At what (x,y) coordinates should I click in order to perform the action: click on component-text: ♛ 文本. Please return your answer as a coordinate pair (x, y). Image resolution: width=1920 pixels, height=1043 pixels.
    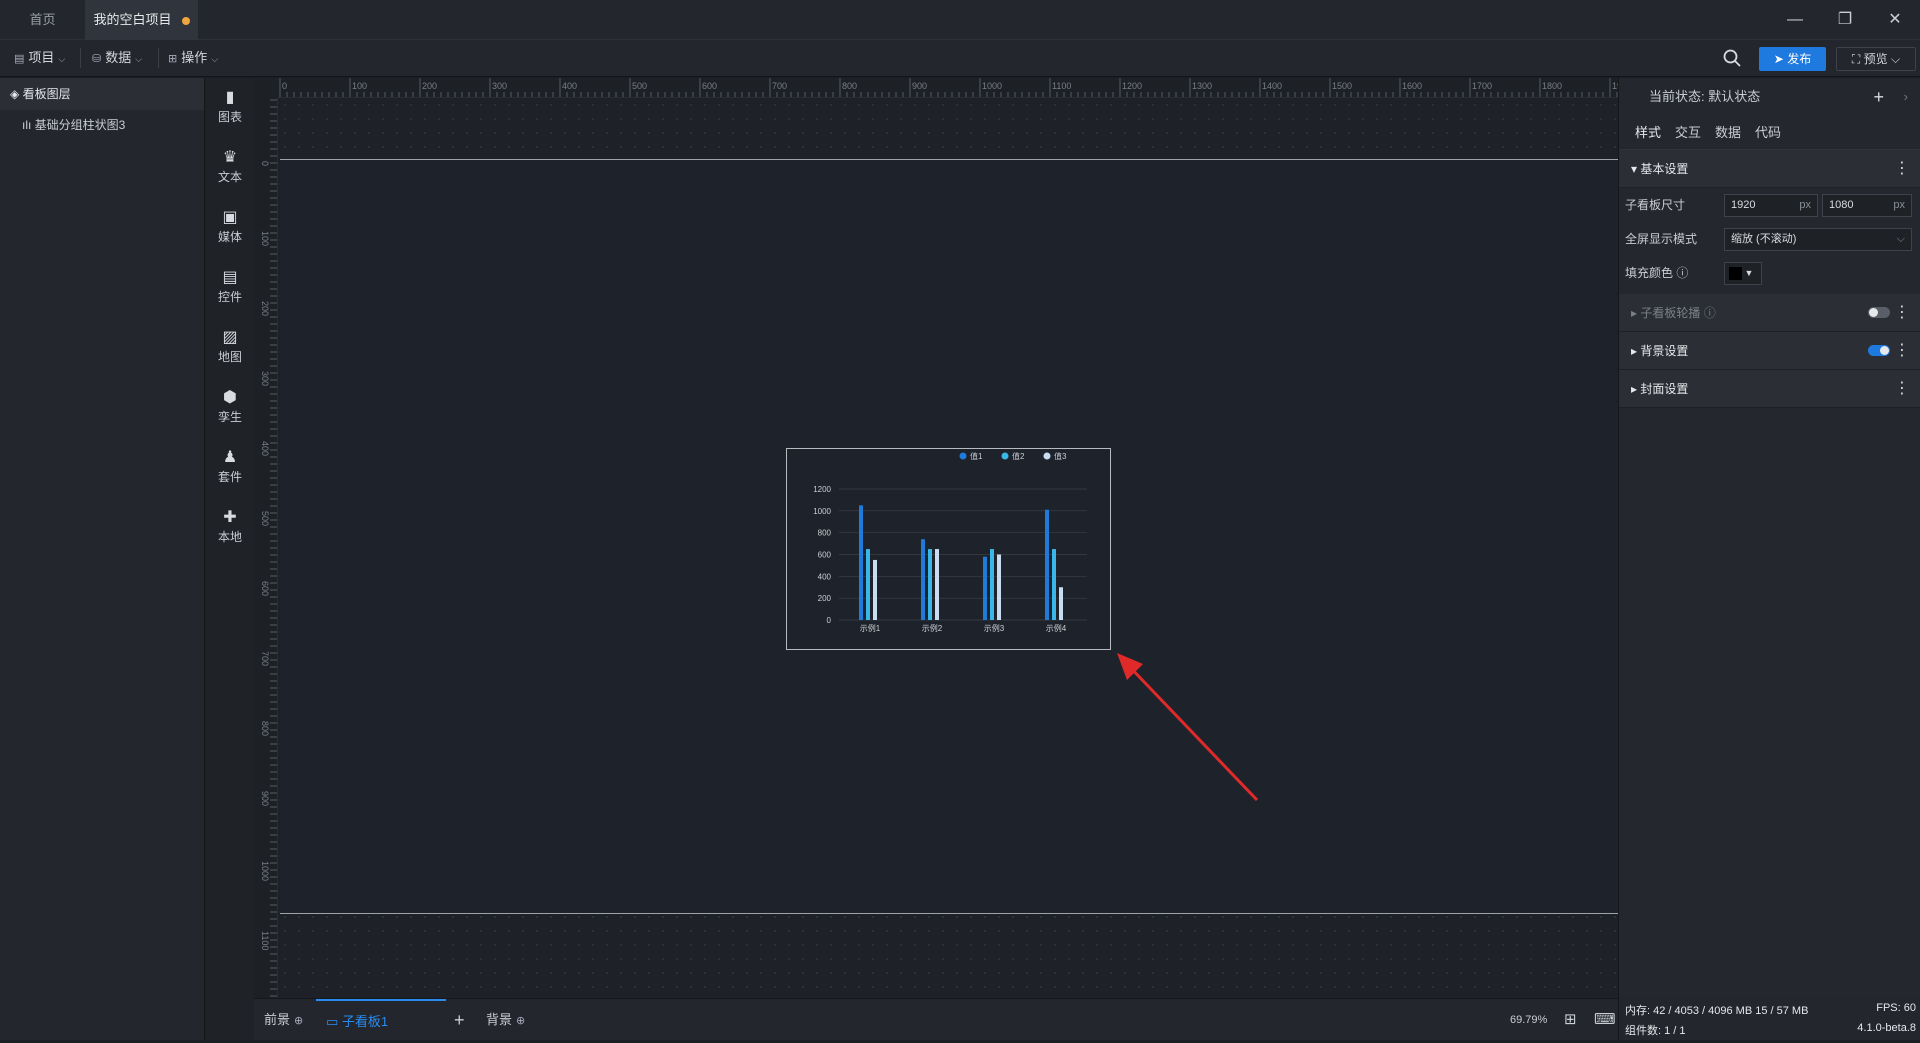
    Looking at the image, I should click on (230, 166).